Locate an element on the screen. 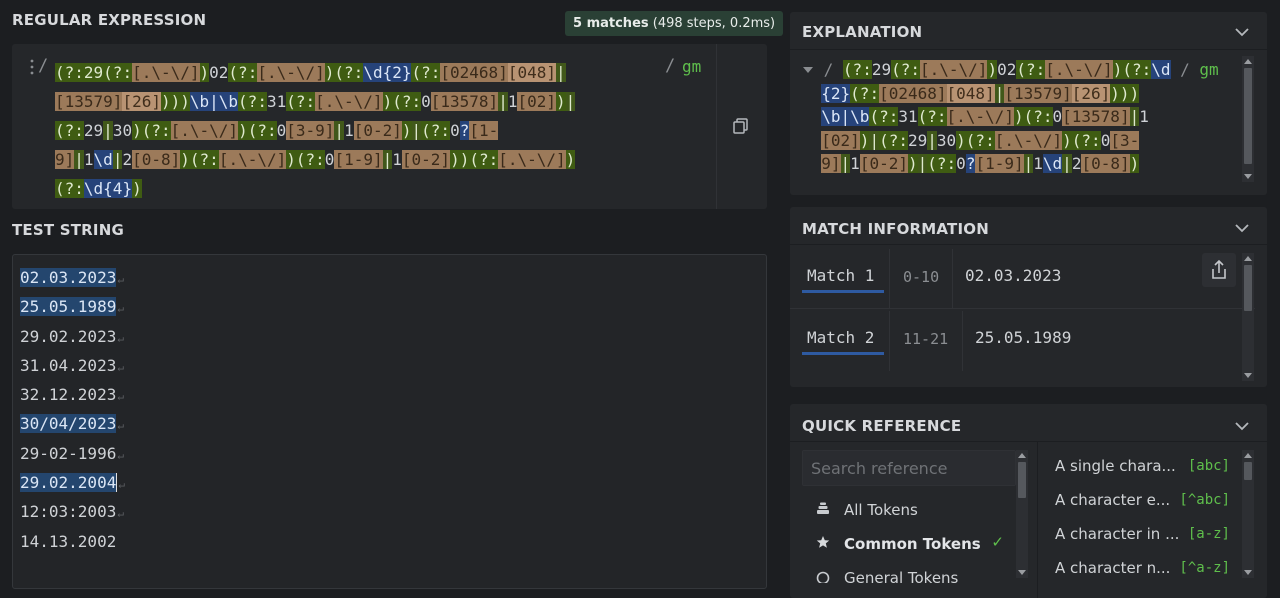 The width and height of the screenshot is (1280, 598). reference-search-input is located at coordinates (909, 468).